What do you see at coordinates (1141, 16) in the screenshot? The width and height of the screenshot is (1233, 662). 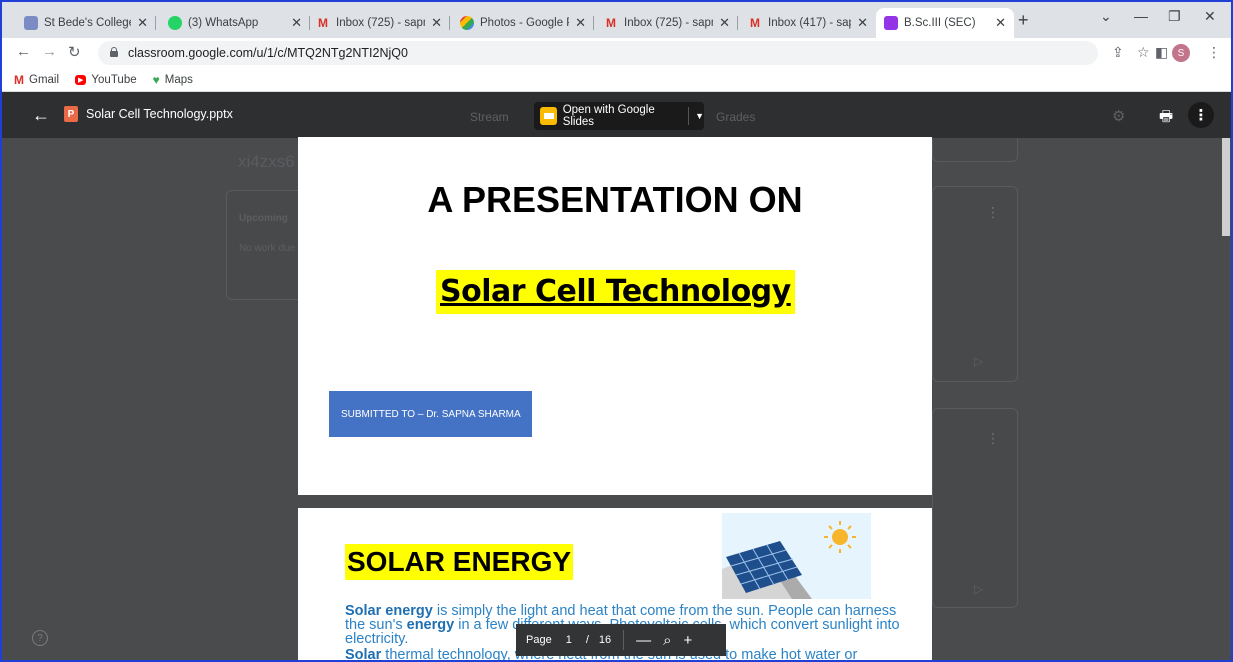 I see `minimize-button: —` at bounding box center [1141, 16].